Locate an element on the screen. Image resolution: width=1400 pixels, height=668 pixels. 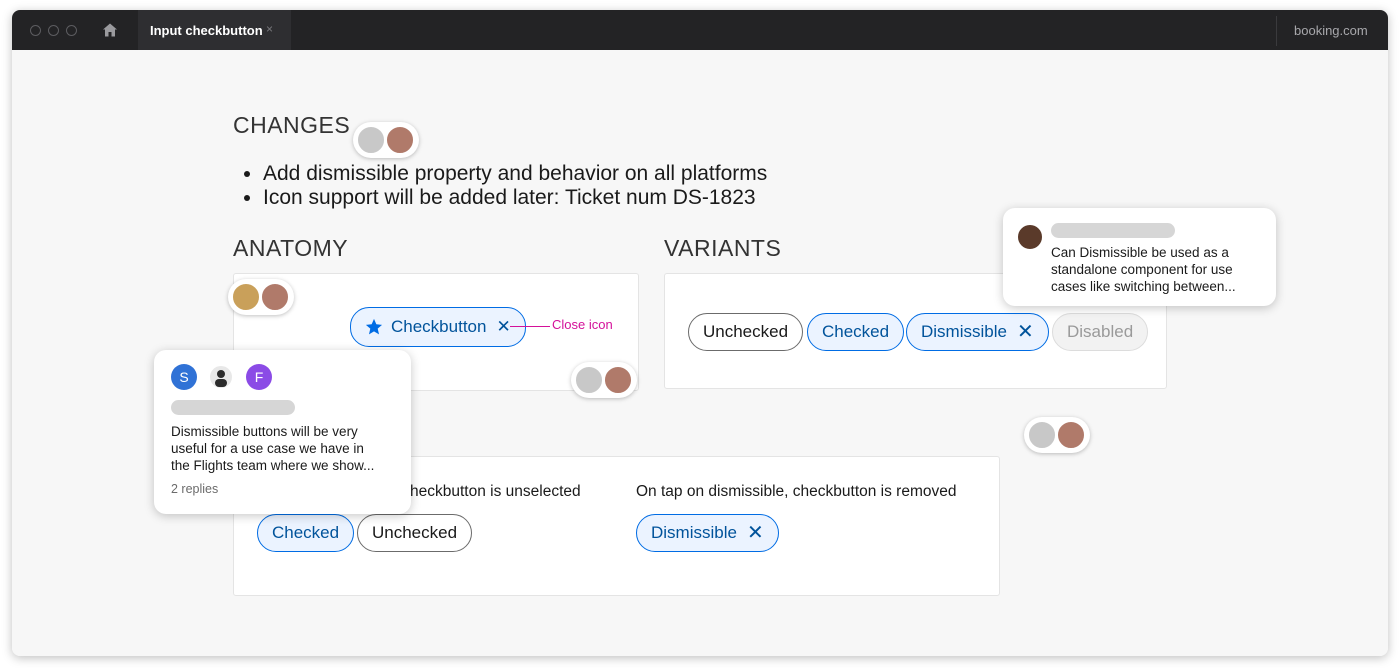
close-window-button is located at coordinates (35, 30).